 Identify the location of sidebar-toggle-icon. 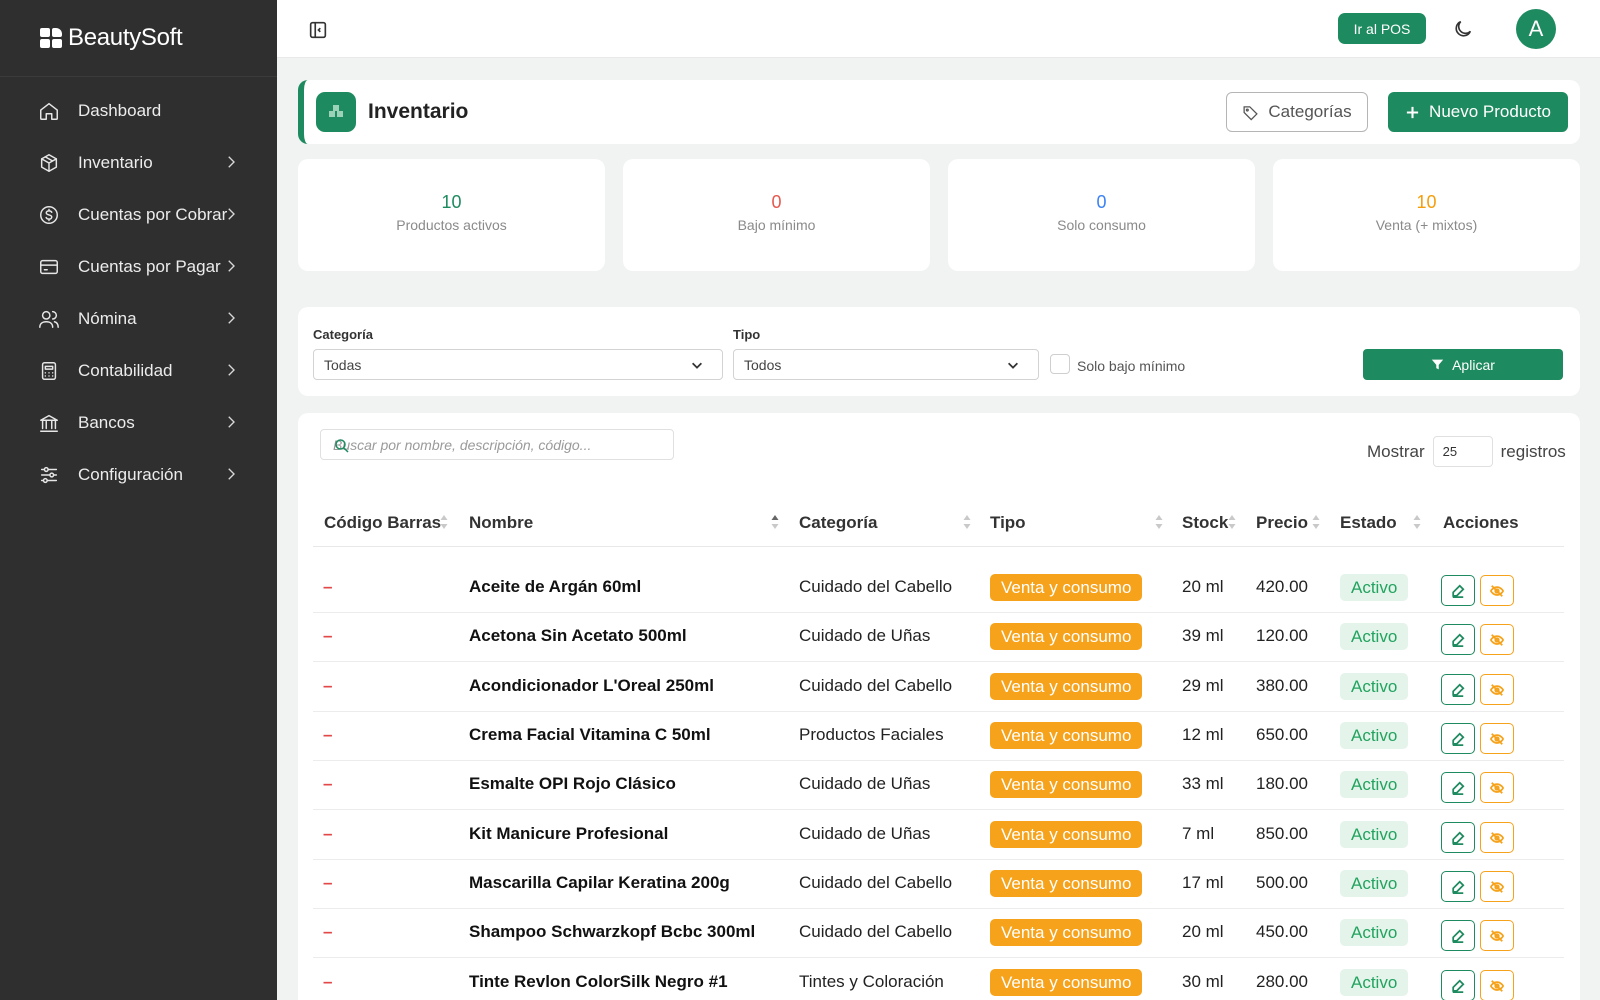
(318, 30).